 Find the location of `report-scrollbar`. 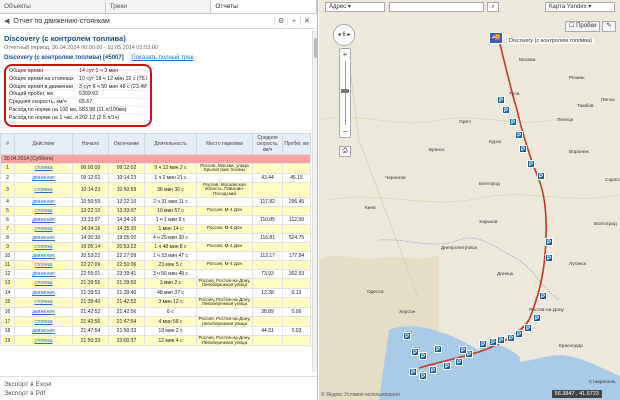

report-scrollbar is located at coordinates (314, 201).